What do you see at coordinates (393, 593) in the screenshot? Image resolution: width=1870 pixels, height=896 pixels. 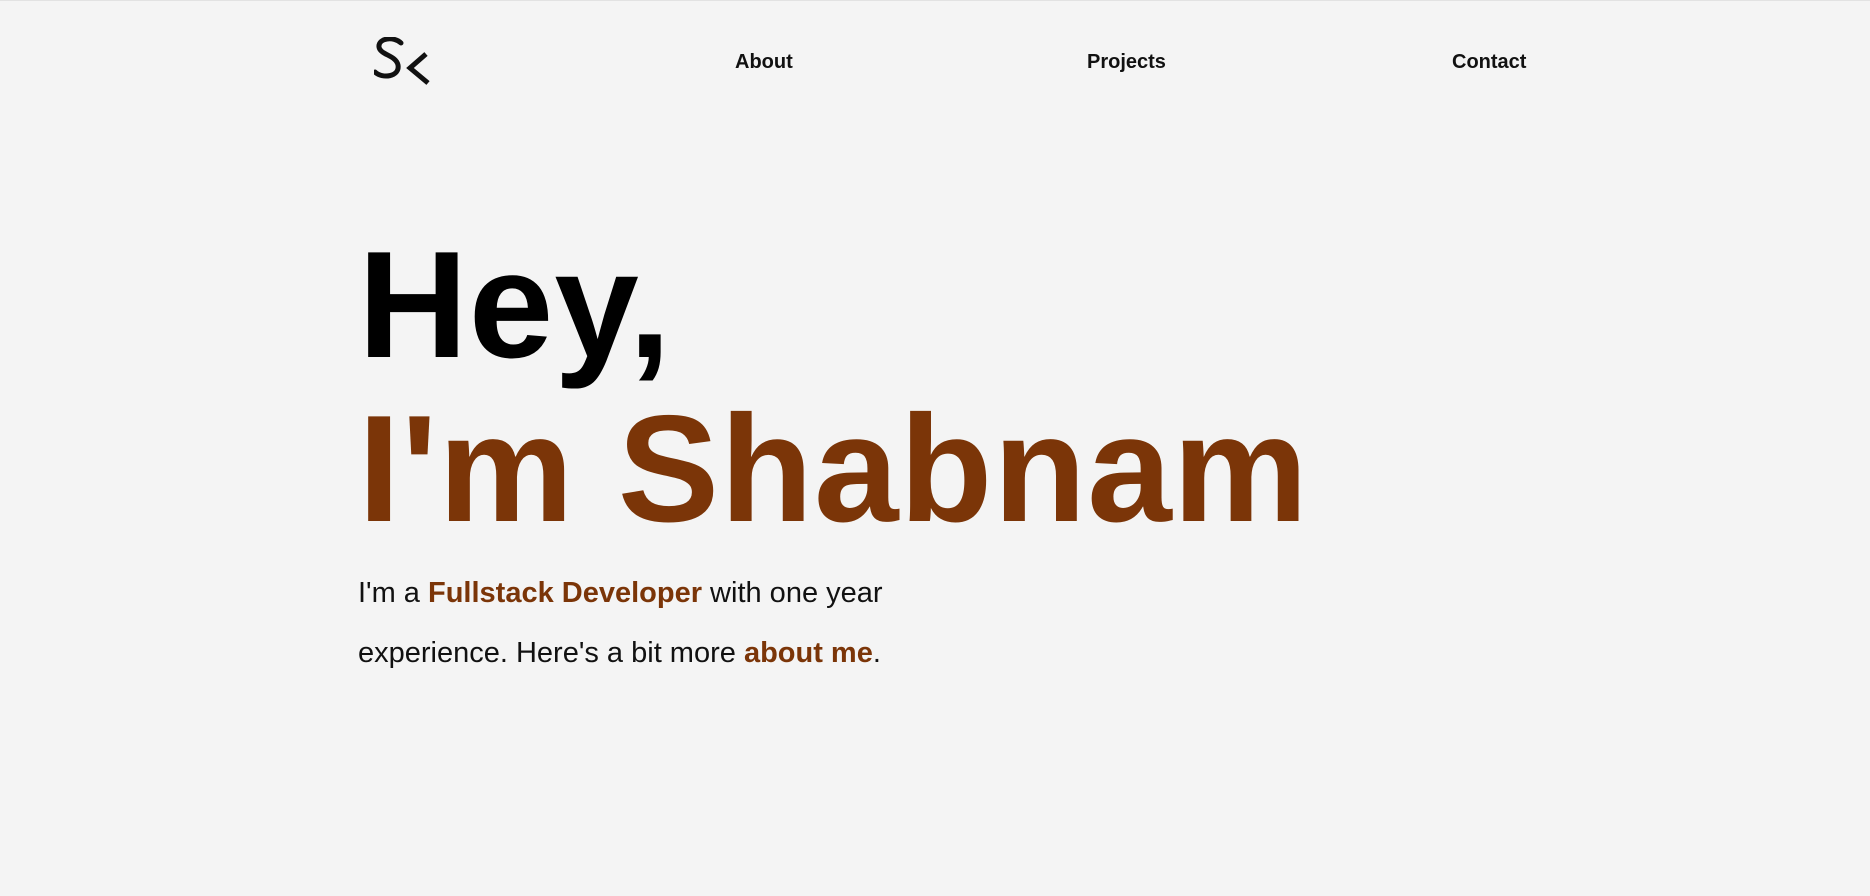 I see `intro-text-start: I'm a` at bounding box center [393, 593].